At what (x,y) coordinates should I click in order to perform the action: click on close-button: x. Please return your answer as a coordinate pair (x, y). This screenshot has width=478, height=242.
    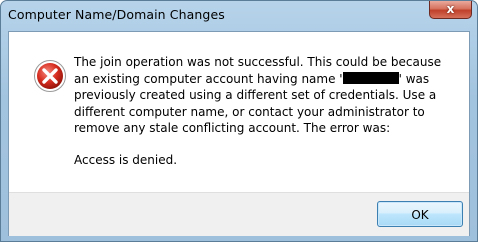
    Looking at the image, I should click on (450, 10).